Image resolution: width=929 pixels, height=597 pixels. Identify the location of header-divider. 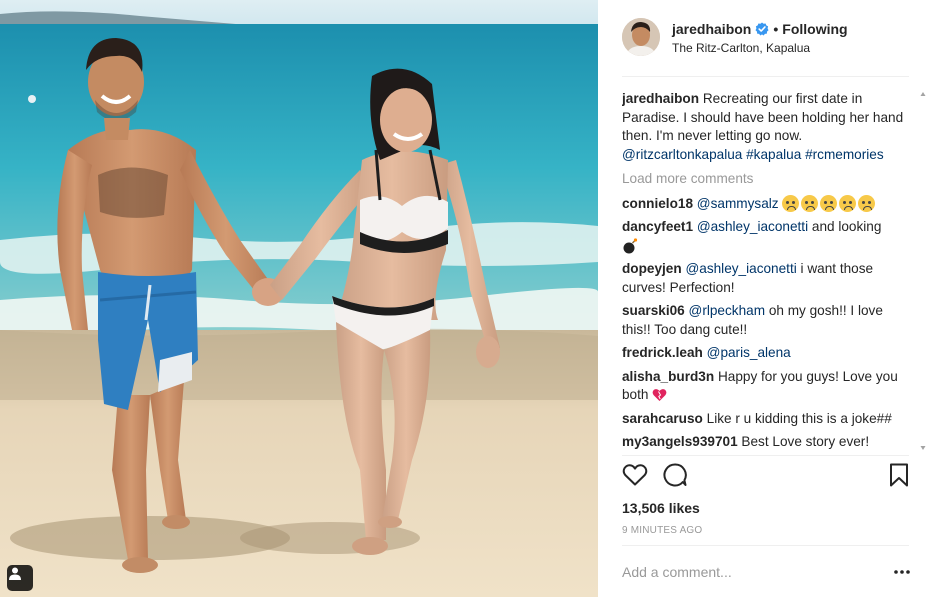
(765, 76).